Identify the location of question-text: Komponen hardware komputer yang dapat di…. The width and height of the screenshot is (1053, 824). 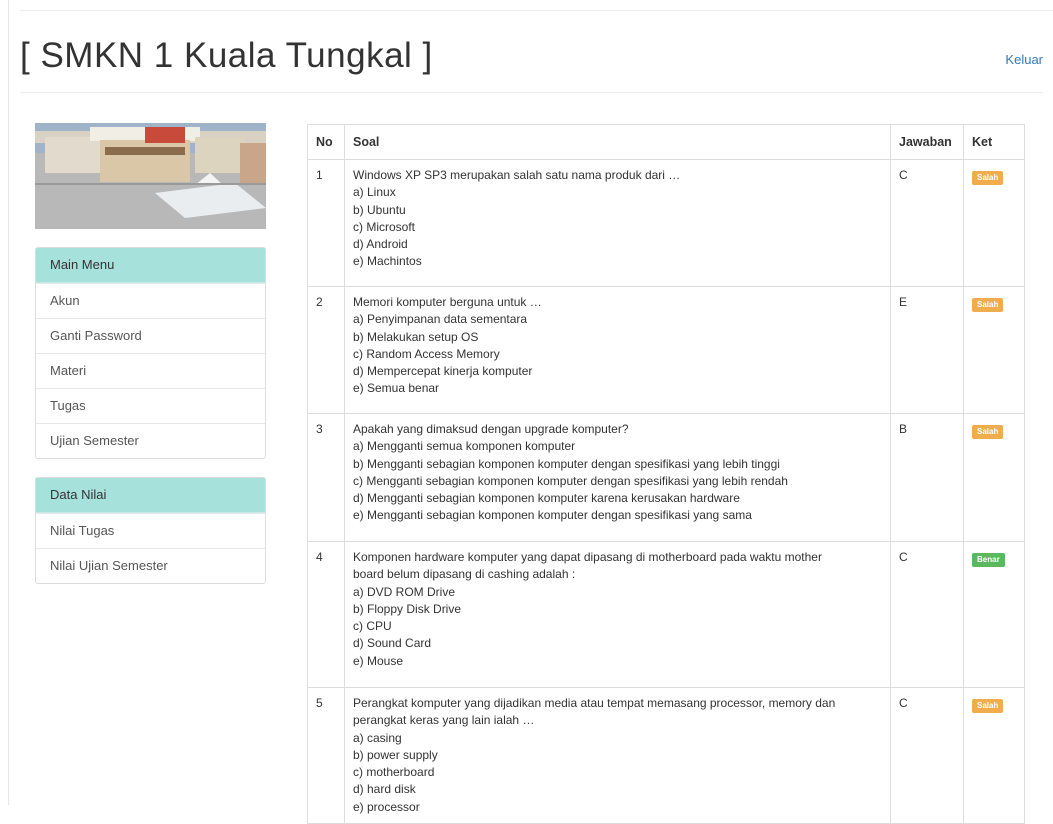
(617, 614).